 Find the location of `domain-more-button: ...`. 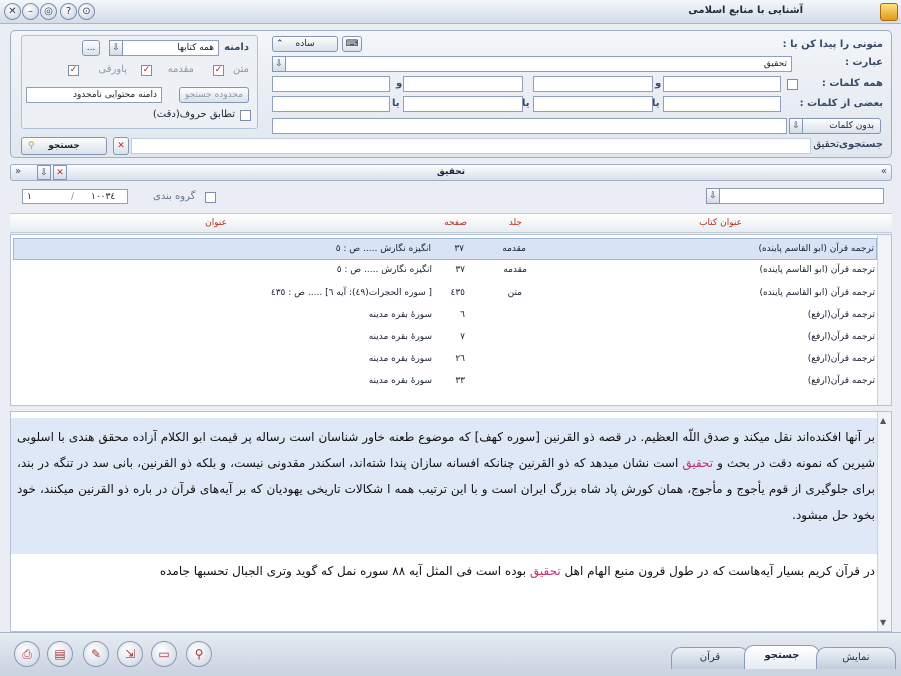

domain-more-button: ... is located at coordinates (91, 48).